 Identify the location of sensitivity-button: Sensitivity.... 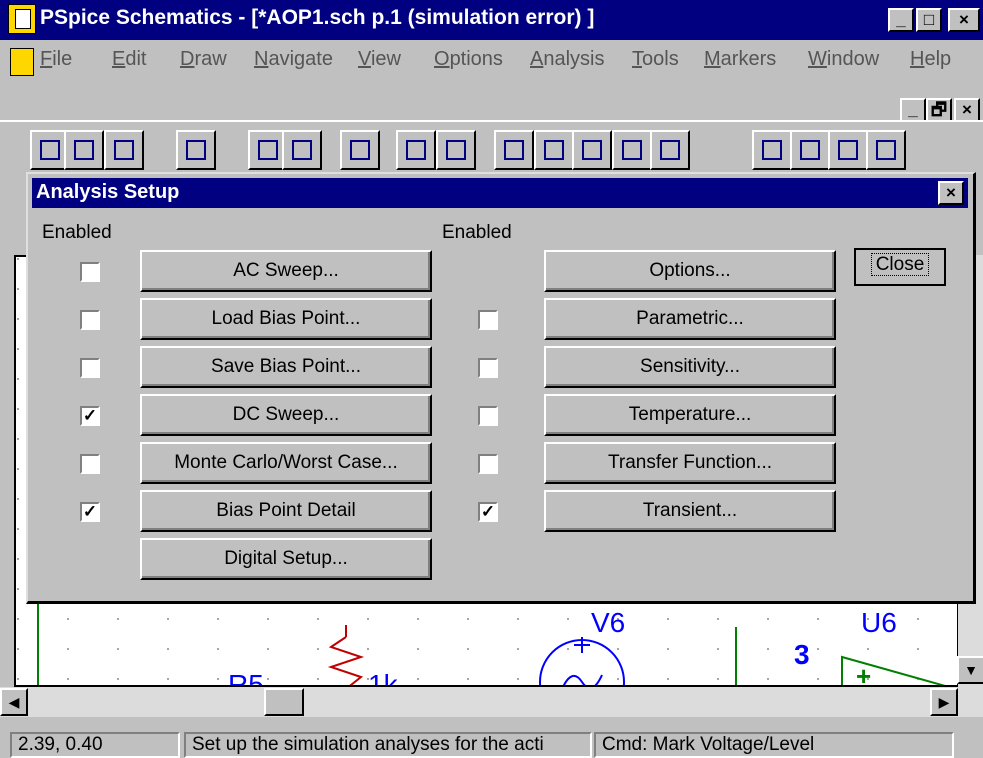
(690, 367).